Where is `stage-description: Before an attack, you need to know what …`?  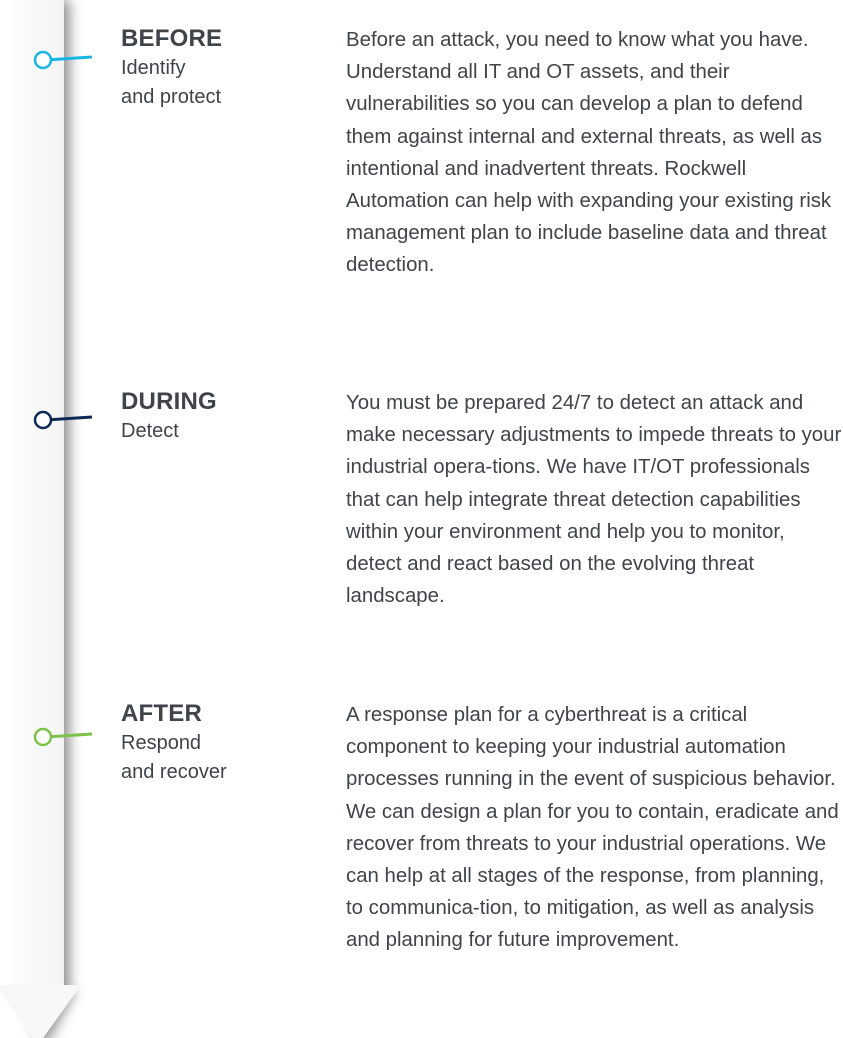 stage-description: Before an attack, you need to know what … is located at coordinates (589, 153).